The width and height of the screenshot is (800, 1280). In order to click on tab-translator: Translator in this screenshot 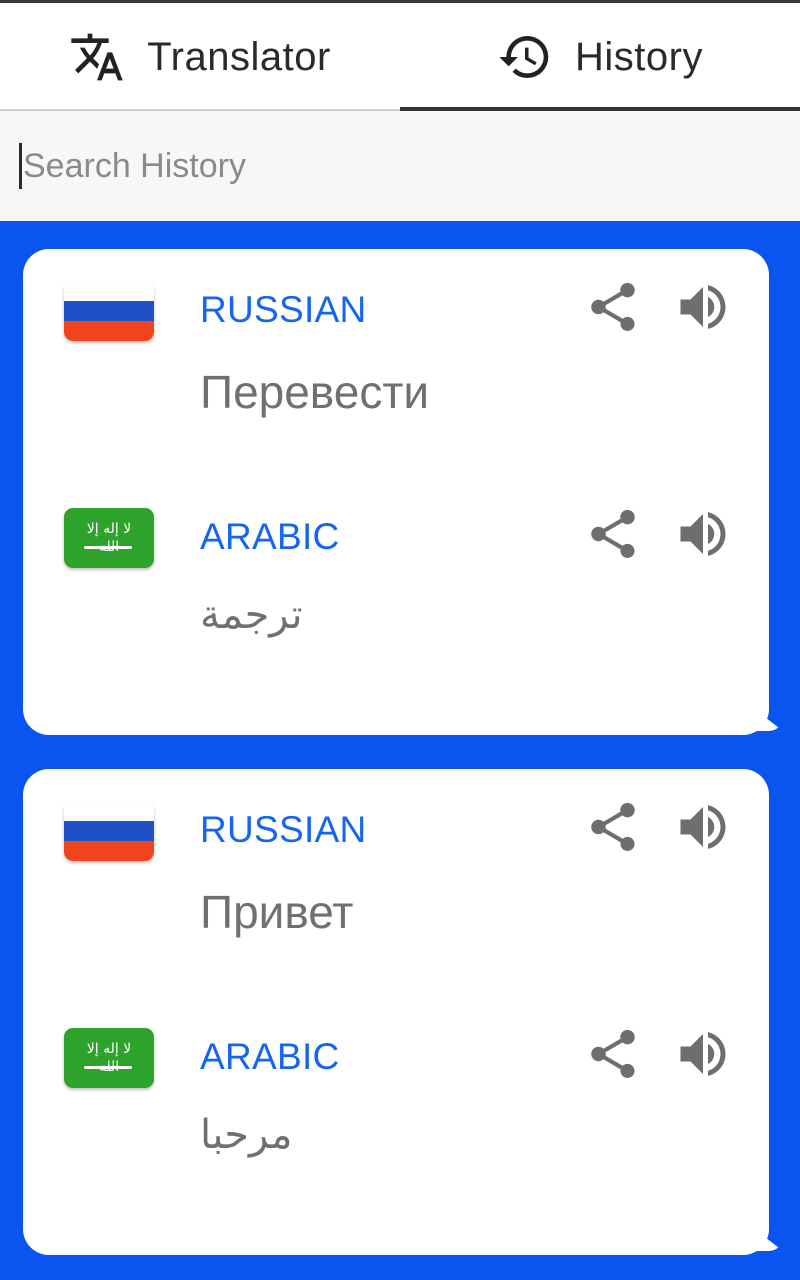, I will do `click(200, 57)`.